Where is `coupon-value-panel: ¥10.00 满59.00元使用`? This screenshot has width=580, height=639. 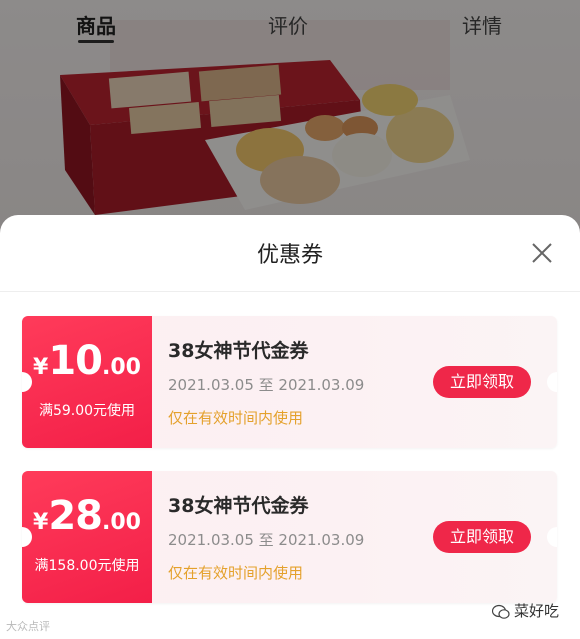
coupon-value-panel: ¥10.00 满59.00元使用 is located at coordinates (87, 382).